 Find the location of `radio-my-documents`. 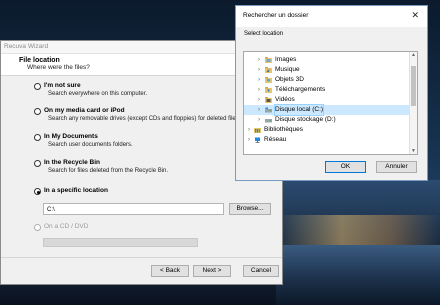

radio-my-documents is located at coordinates (37, 137).